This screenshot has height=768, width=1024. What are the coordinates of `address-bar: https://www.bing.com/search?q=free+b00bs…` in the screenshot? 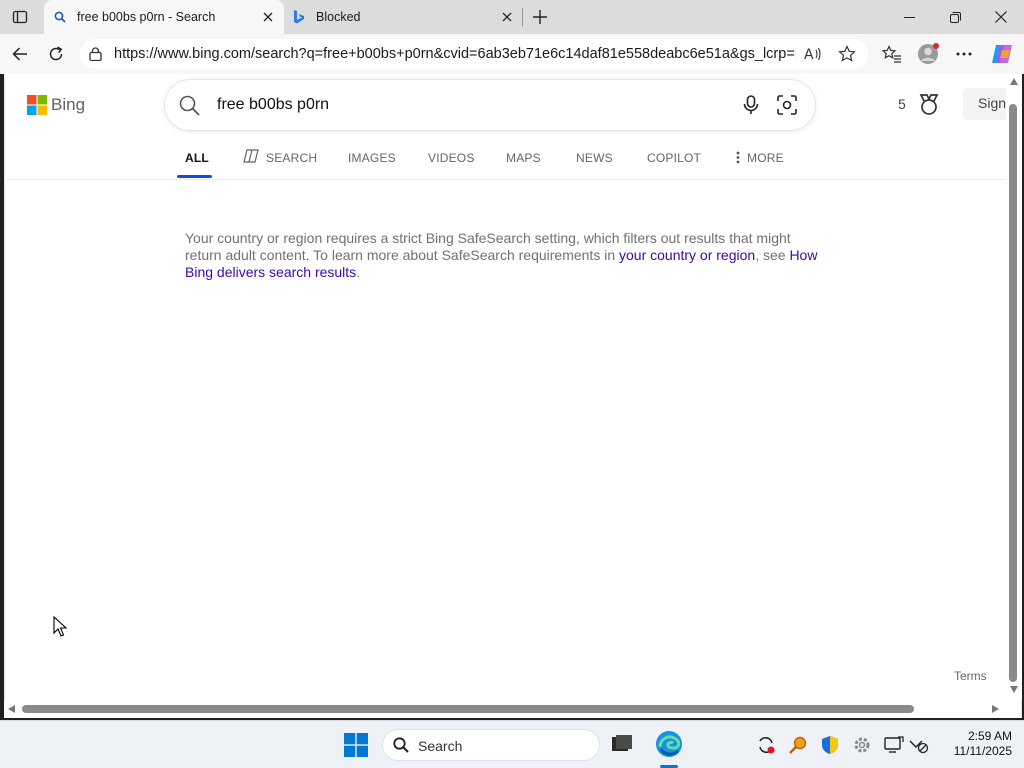 It's located at (474, 54).